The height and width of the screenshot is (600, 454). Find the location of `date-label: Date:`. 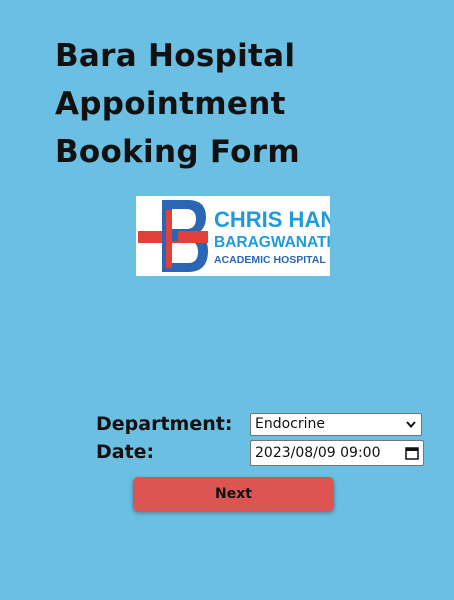

date-label: Date: is located at coordinates (125, 452).